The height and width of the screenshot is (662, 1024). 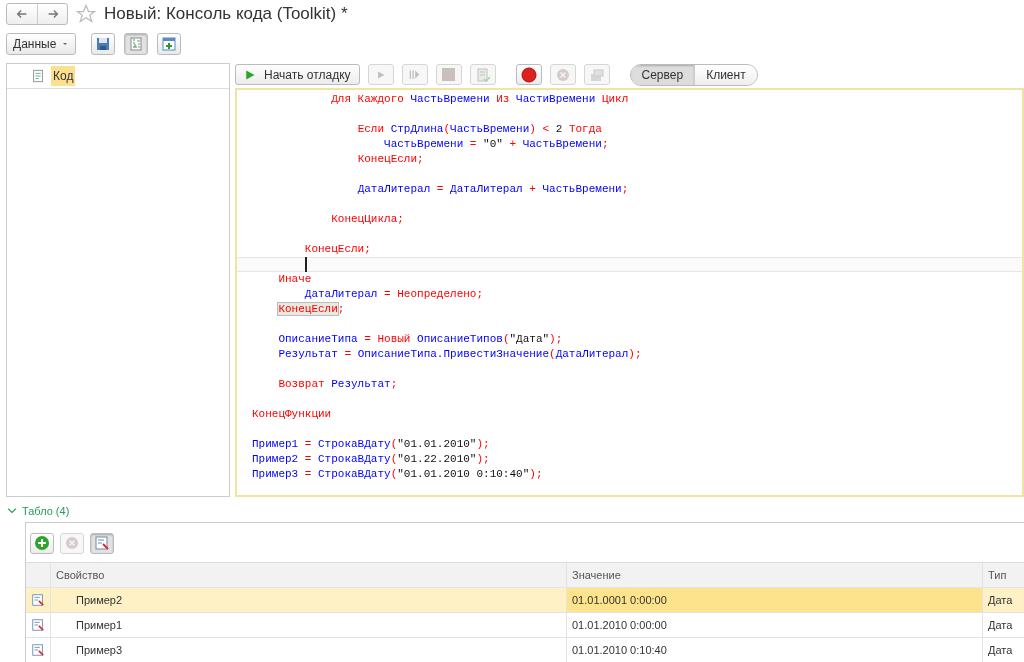 What do you see at coordinates (292, 414) in the screenshot?
I see `code-line: КонецФункции` at bounding box center [292, 414].